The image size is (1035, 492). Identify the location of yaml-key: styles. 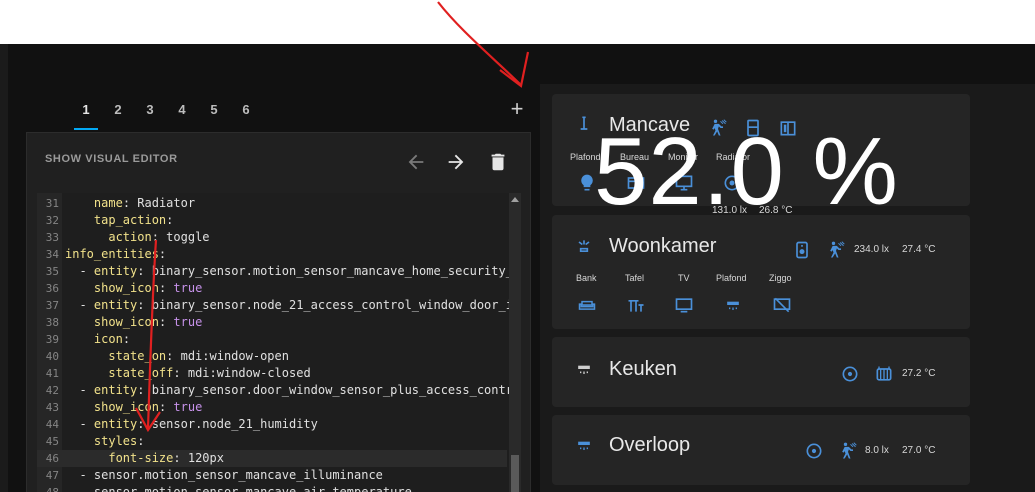
(115, 441).